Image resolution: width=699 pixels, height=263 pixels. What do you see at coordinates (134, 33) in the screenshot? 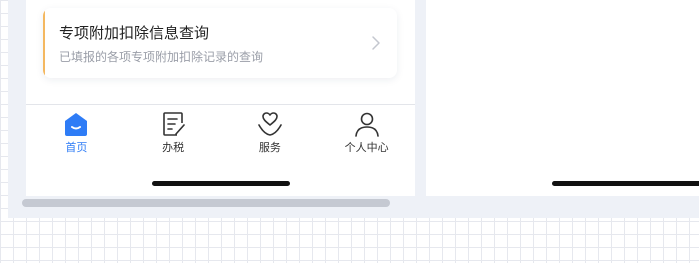
I see `card-title: 专项附加扣除信息查询` at bounding box center [134, 33].